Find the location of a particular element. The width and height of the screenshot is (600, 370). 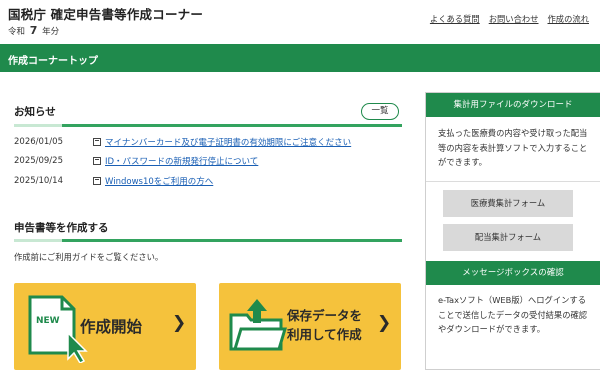

header-links: よくある質問 お問い合わせ 作成の流れ is located at coordinates (509, 19).